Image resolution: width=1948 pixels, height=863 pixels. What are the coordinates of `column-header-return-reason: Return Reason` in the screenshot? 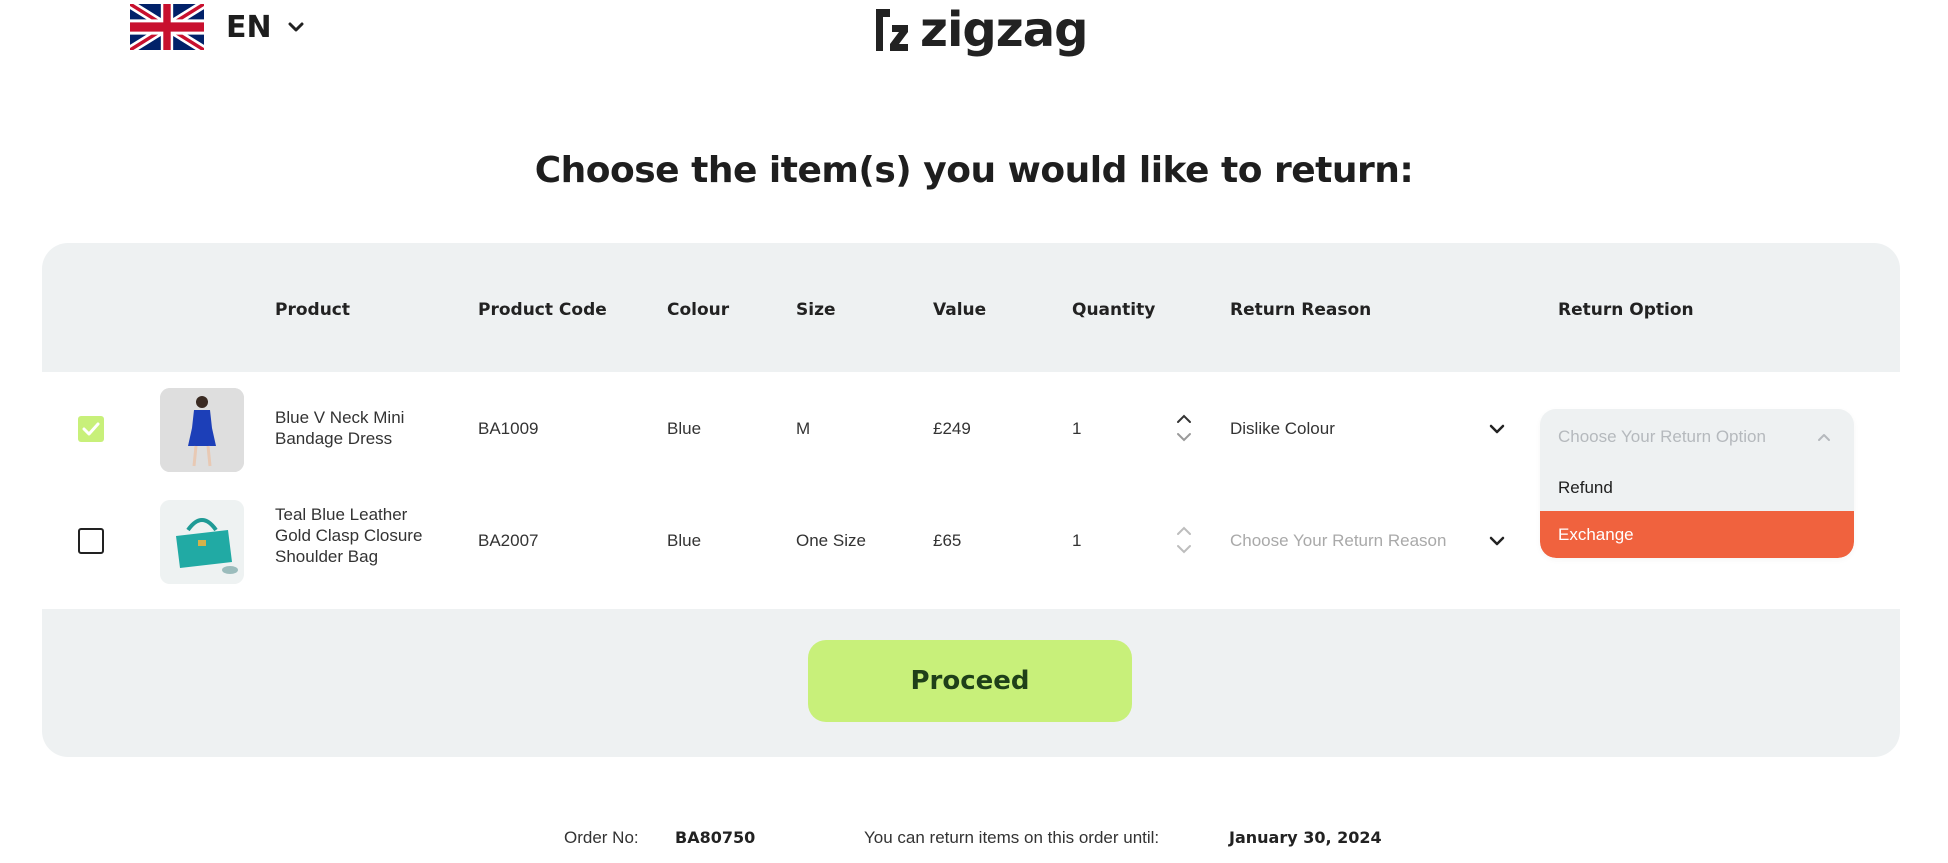 It's located at (1301, 310).